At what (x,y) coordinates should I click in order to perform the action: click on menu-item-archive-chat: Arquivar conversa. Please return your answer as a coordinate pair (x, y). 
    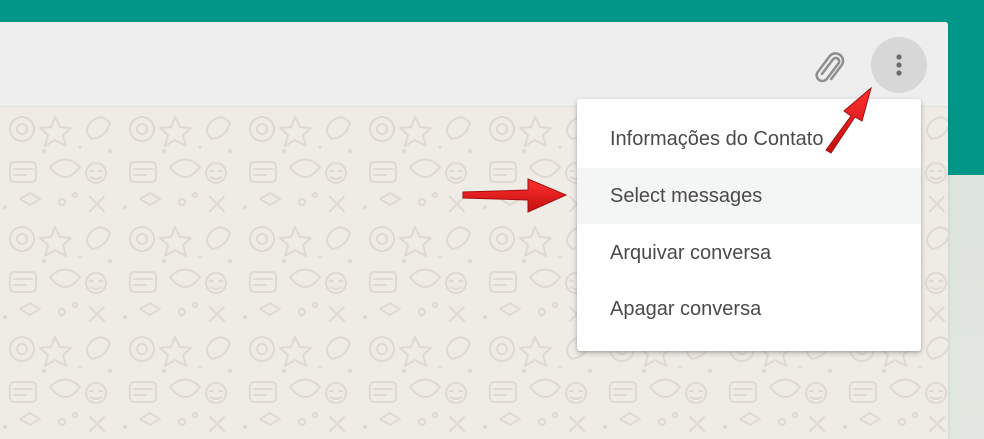
    Looking at the image, I should click on (749, 253).